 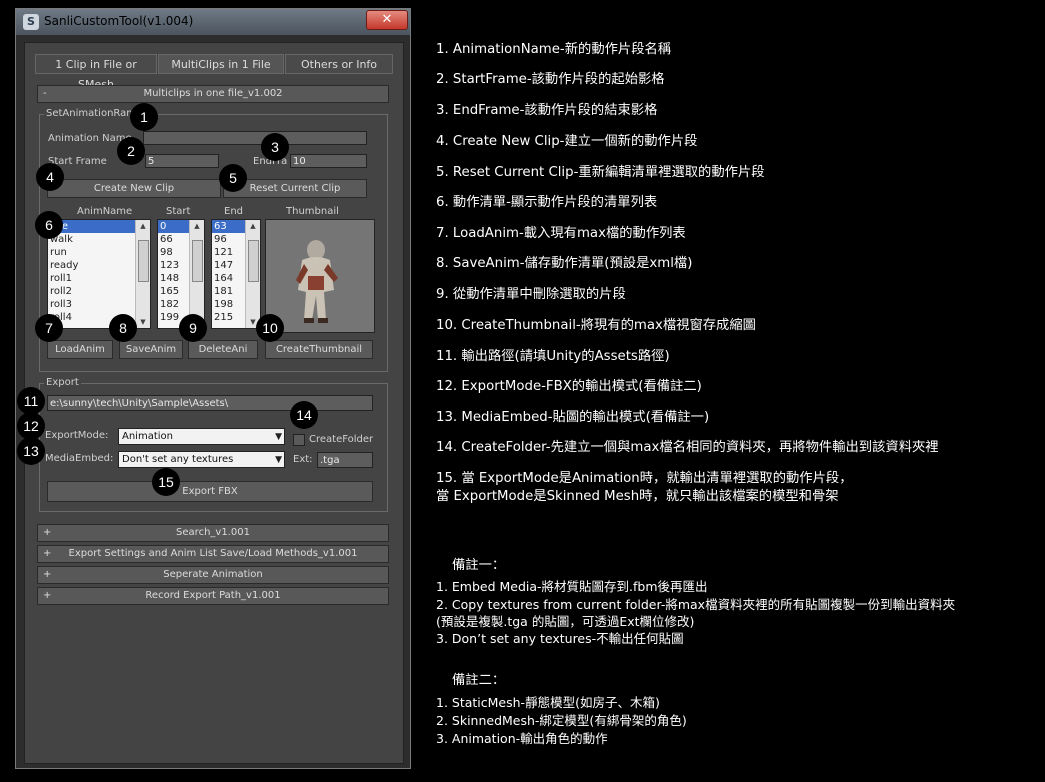 What do you see at coordinates (547, 110) in the screenshot?
I see `note-3: 3. EndFrame-該動作片段的結束影格` at bounding box center [547, 110].